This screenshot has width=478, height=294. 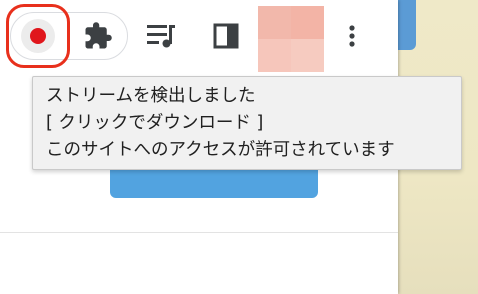 I want to click on record-icon-background, so click(x=38, y=36).